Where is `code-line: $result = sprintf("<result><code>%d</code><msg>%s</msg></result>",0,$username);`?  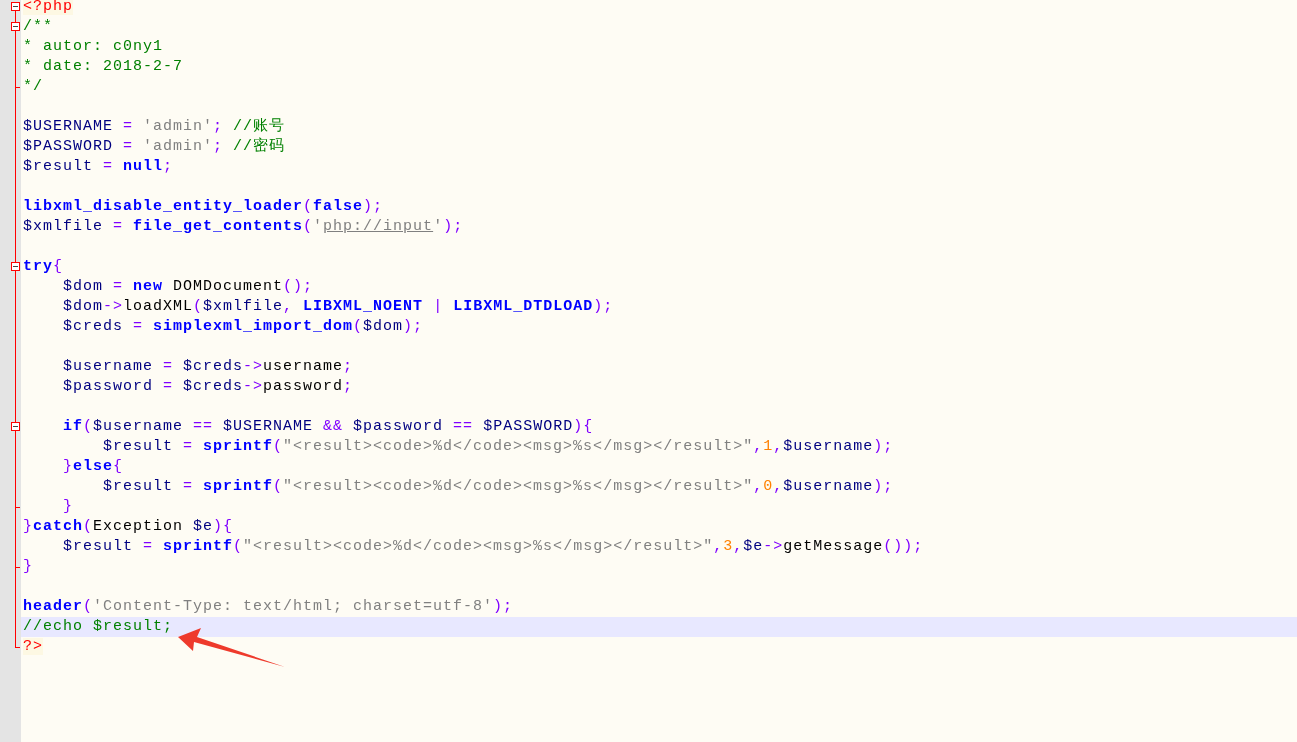 code-line: $result = sprintf("<result><code>%d</code><msg>%s</msg></result>",0,$username); is located at coordinates (498, 487).